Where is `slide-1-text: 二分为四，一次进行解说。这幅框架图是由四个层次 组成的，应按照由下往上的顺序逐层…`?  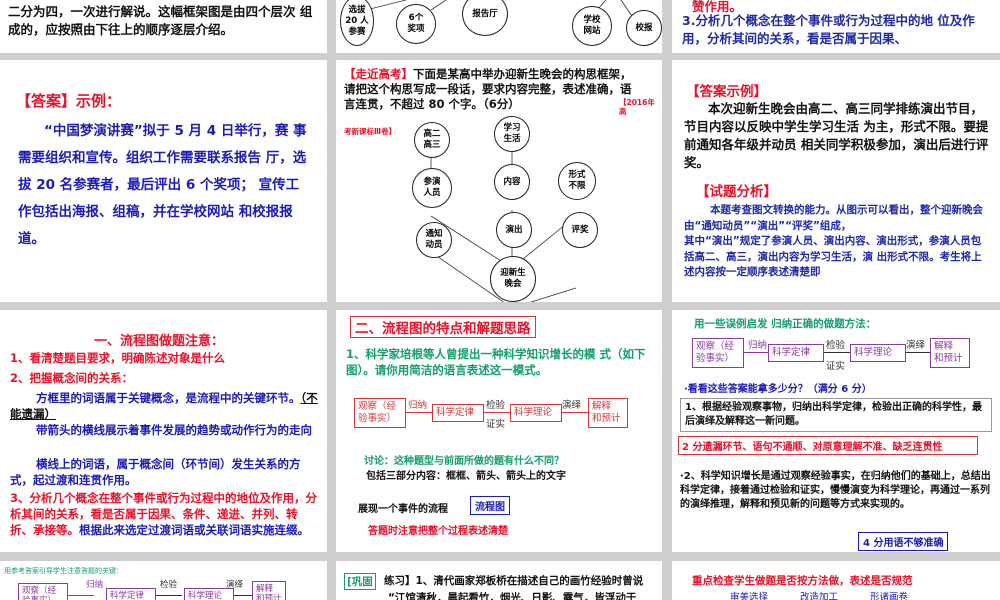 slide-1-text: 二分为四，一次进行解说。这幅框架图是由四个层次 组成的，应按照由下往上的顺序逐层… is located at coordinates (160, 20).